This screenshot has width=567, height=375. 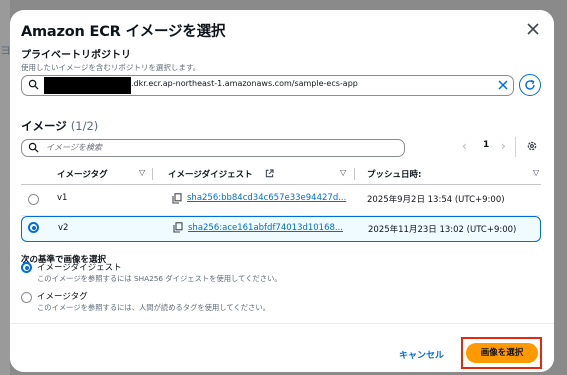 I want to click on column-header-digest: イメージダイジェスト, so click(x=210, y=174).